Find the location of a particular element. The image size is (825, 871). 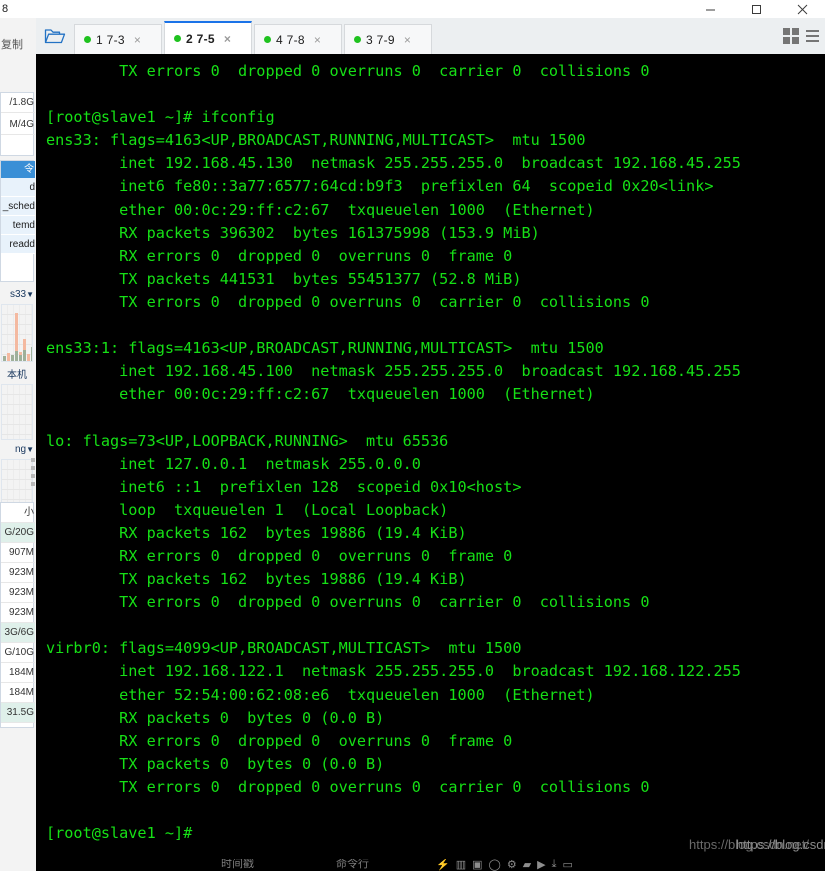

terminal-line: TX packets 0 bytes 0 (0.0 B) is located at coordinates (215, 763).